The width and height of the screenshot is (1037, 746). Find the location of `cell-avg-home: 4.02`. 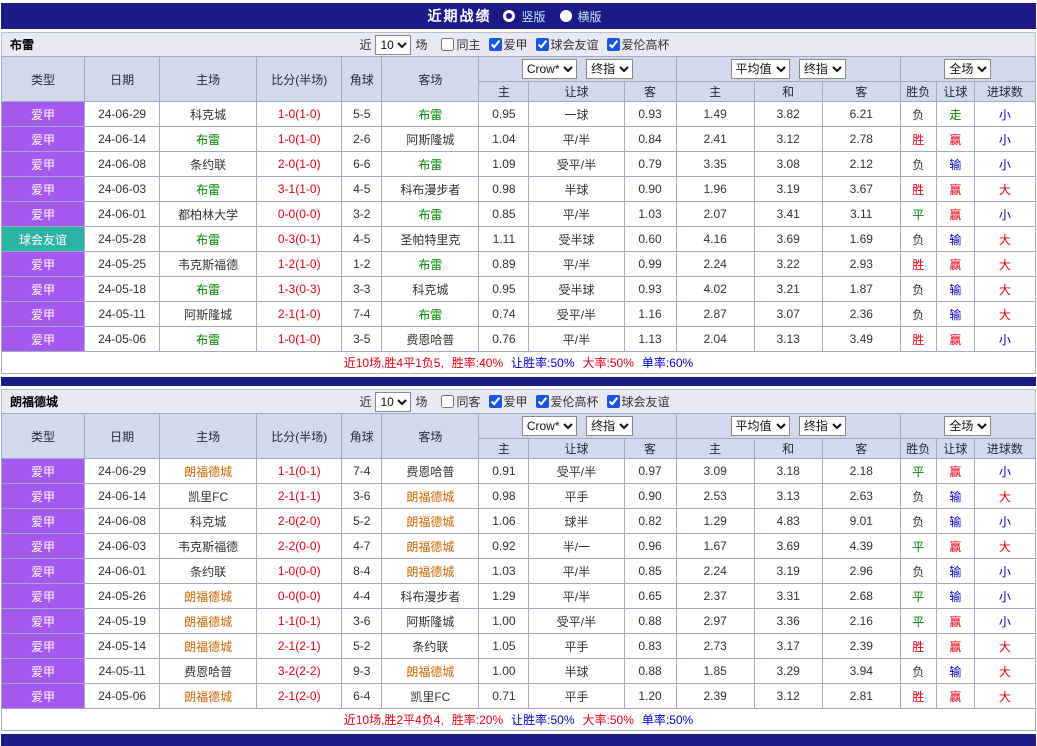

cell-avg-home: 4.02 is located at coordinates (715, 289).